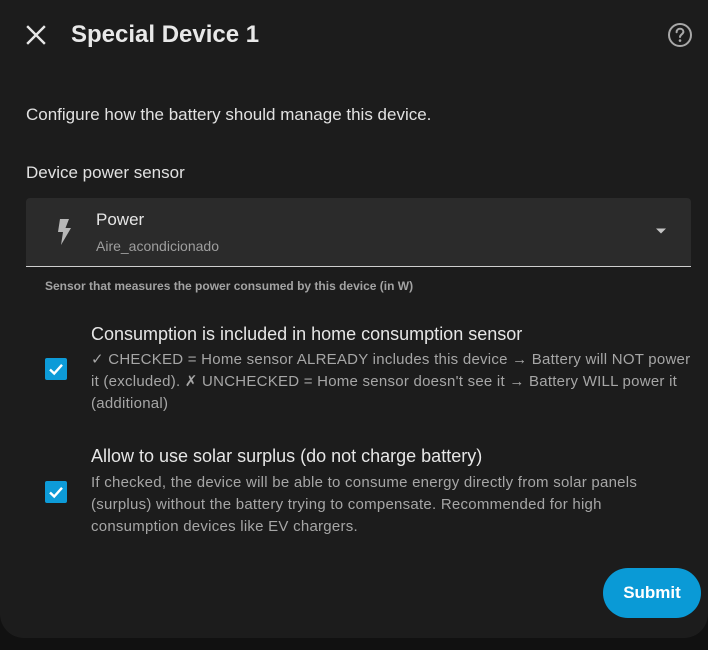 Image resolution: width=708 pixels, height=650 pixels. What do you see at coordinates (105, 172) in the screenshot?
I see `sensor-field-label: Device power sensor` at bounding box center [105, 172].